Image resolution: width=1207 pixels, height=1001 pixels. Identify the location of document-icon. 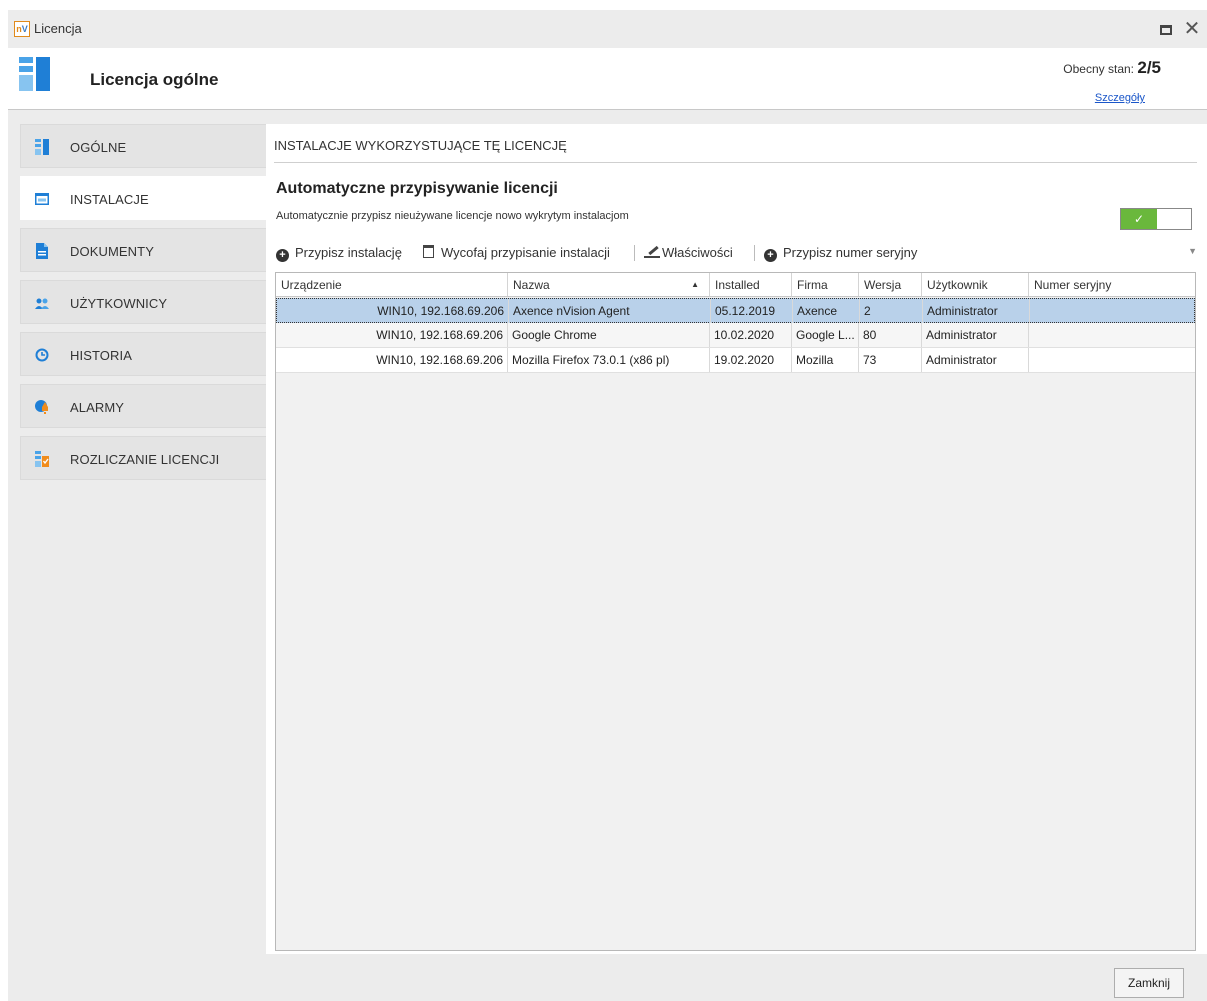
(42, 251).